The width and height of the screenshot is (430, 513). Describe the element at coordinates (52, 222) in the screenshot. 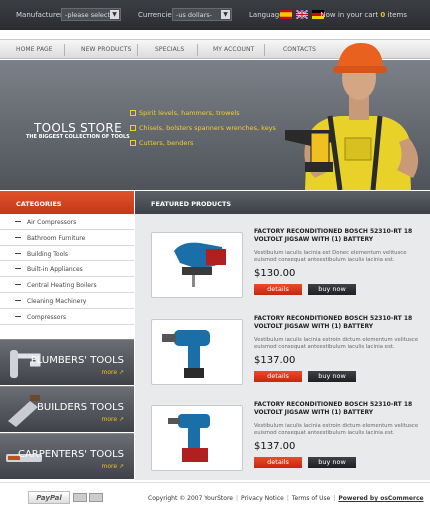

I see `category-label: Air Compressors` at that location.